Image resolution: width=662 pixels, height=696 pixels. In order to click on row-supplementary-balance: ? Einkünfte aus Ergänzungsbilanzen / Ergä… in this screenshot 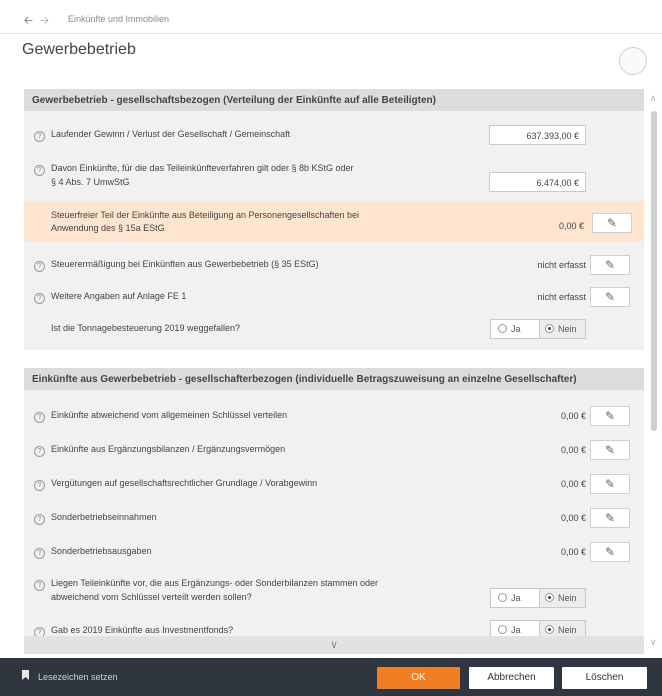, I will do `click(334, 450)`.